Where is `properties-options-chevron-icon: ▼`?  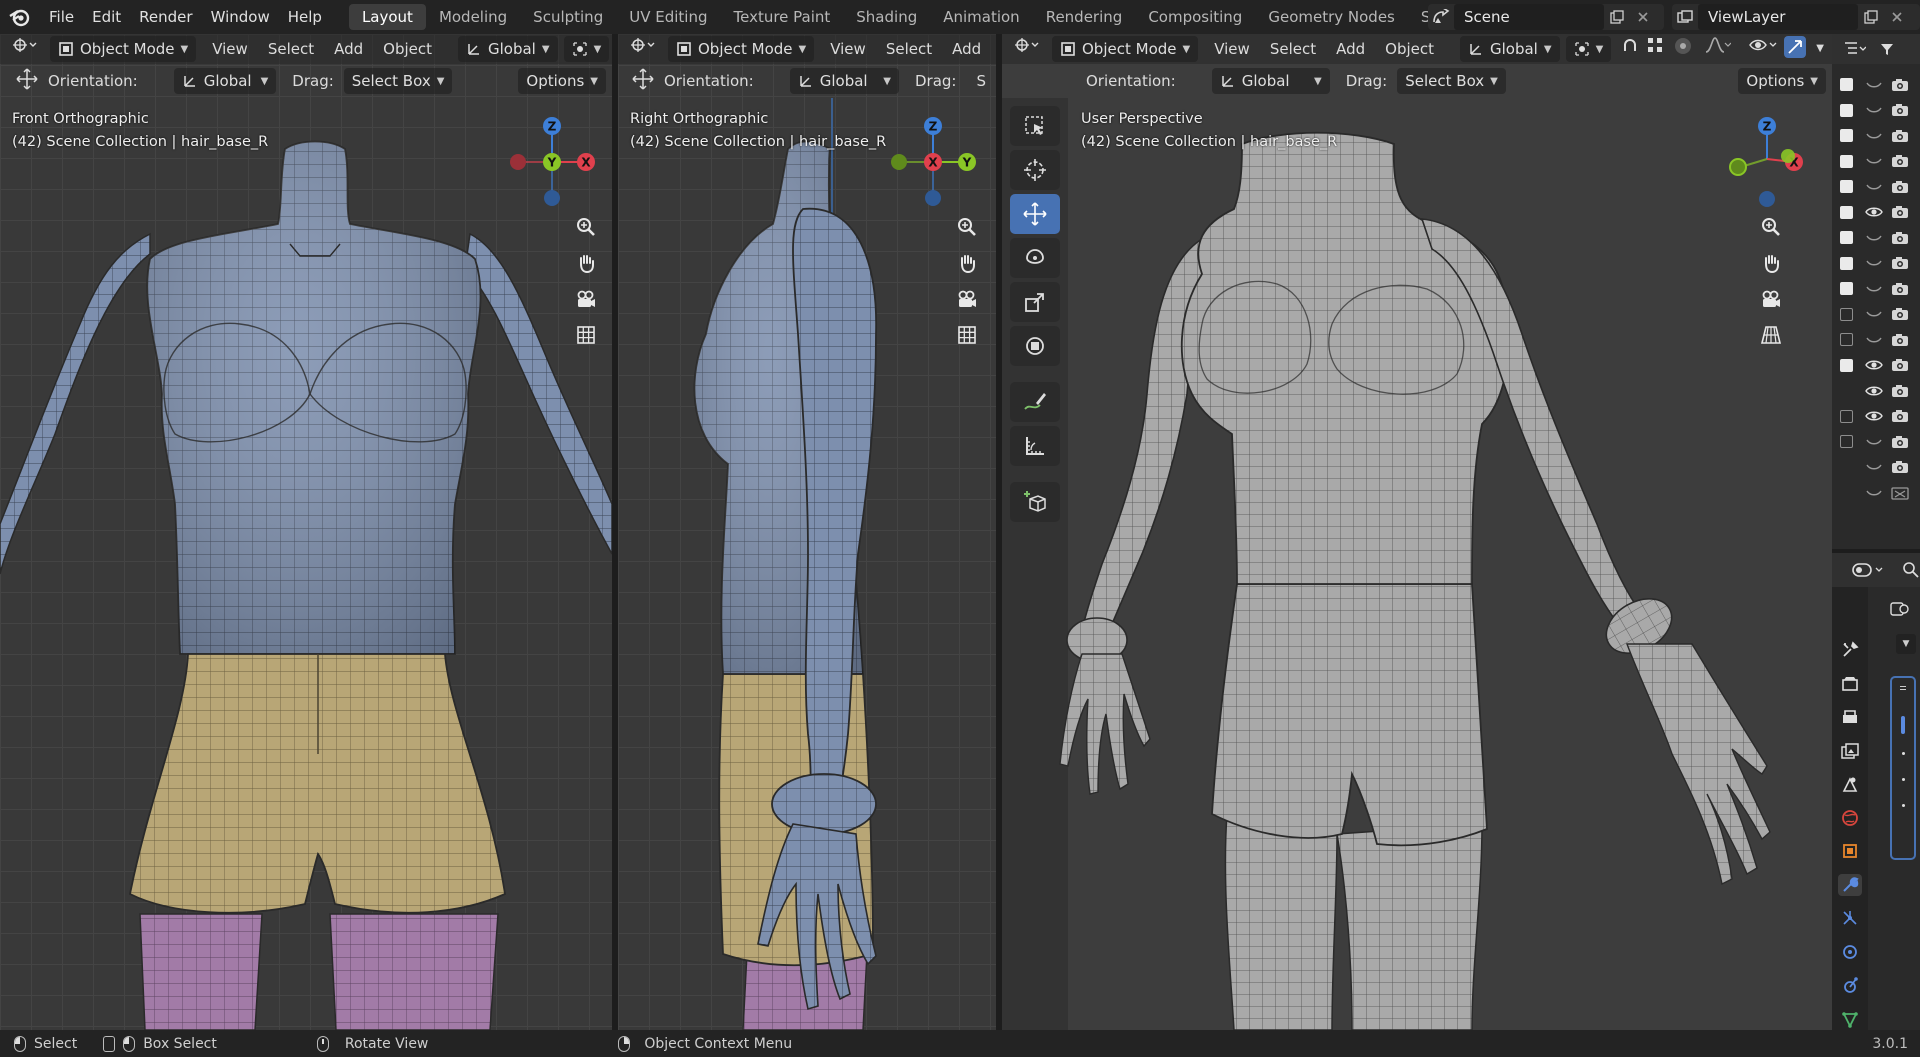
properties-options-chevron-icon: ▼ is located at coordinates (1906, 644).